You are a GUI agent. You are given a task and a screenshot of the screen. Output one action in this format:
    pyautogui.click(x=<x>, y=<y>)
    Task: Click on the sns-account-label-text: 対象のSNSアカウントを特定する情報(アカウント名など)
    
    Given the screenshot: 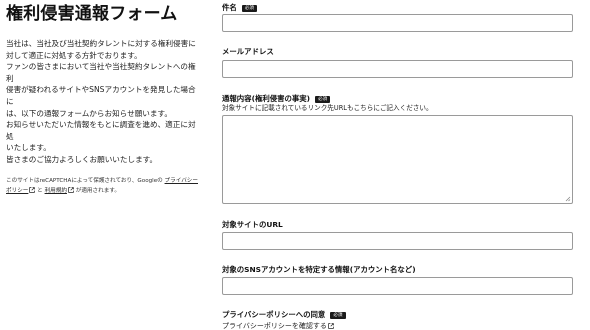 What is the action you would take?
    pyautogui.click(x=319, y=269)
    